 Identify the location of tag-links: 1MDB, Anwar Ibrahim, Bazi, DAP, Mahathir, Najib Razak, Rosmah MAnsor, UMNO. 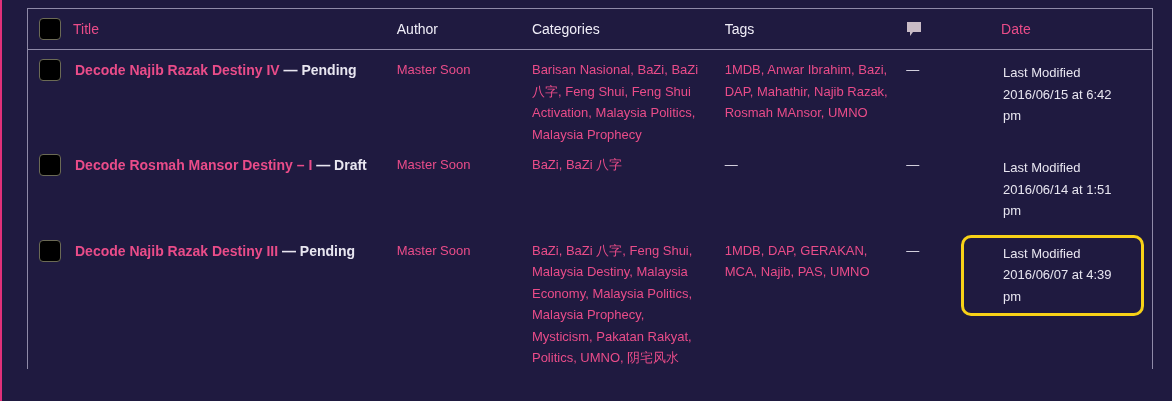
(807, 91).